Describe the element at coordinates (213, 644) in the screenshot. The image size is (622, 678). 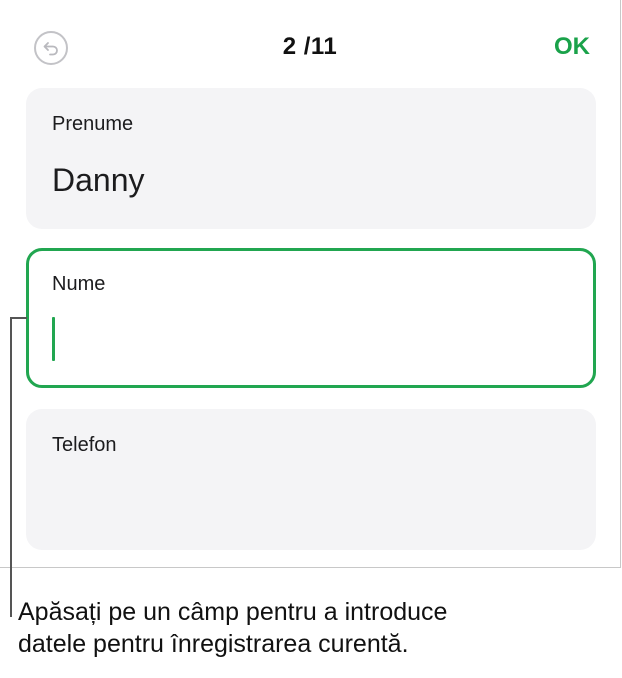
I see `caption-line-2: datele pentru înregistrarea curentă.` at that location.